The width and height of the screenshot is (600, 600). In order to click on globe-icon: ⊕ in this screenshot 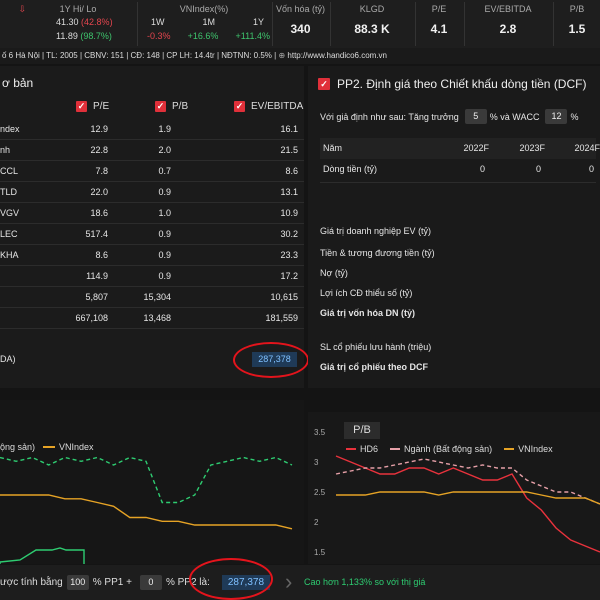, I will do `click(282, 55)`.